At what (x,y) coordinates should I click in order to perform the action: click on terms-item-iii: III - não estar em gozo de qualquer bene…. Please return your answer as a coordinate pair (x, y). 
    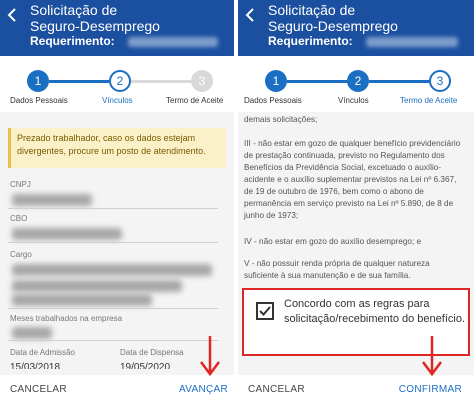
    Looking at the image, I should click on (352, 179).